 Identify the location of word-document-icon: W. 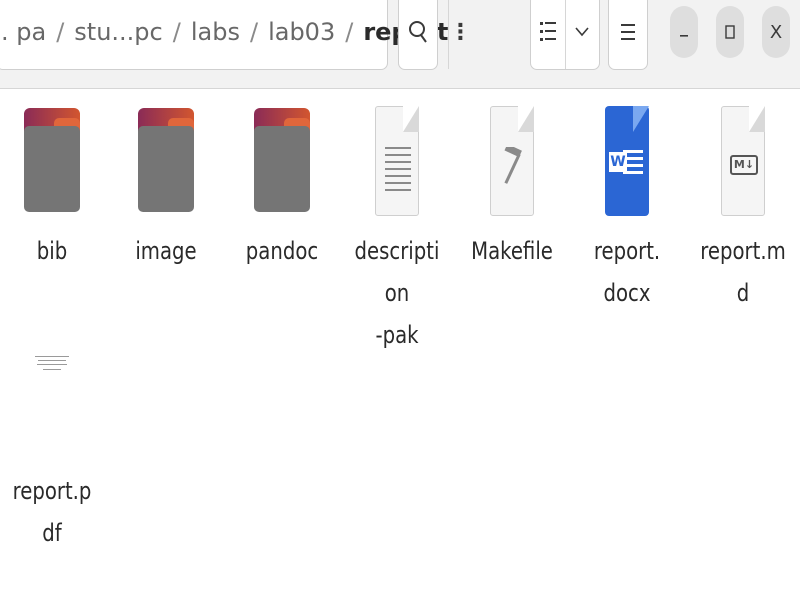
(627, 161).